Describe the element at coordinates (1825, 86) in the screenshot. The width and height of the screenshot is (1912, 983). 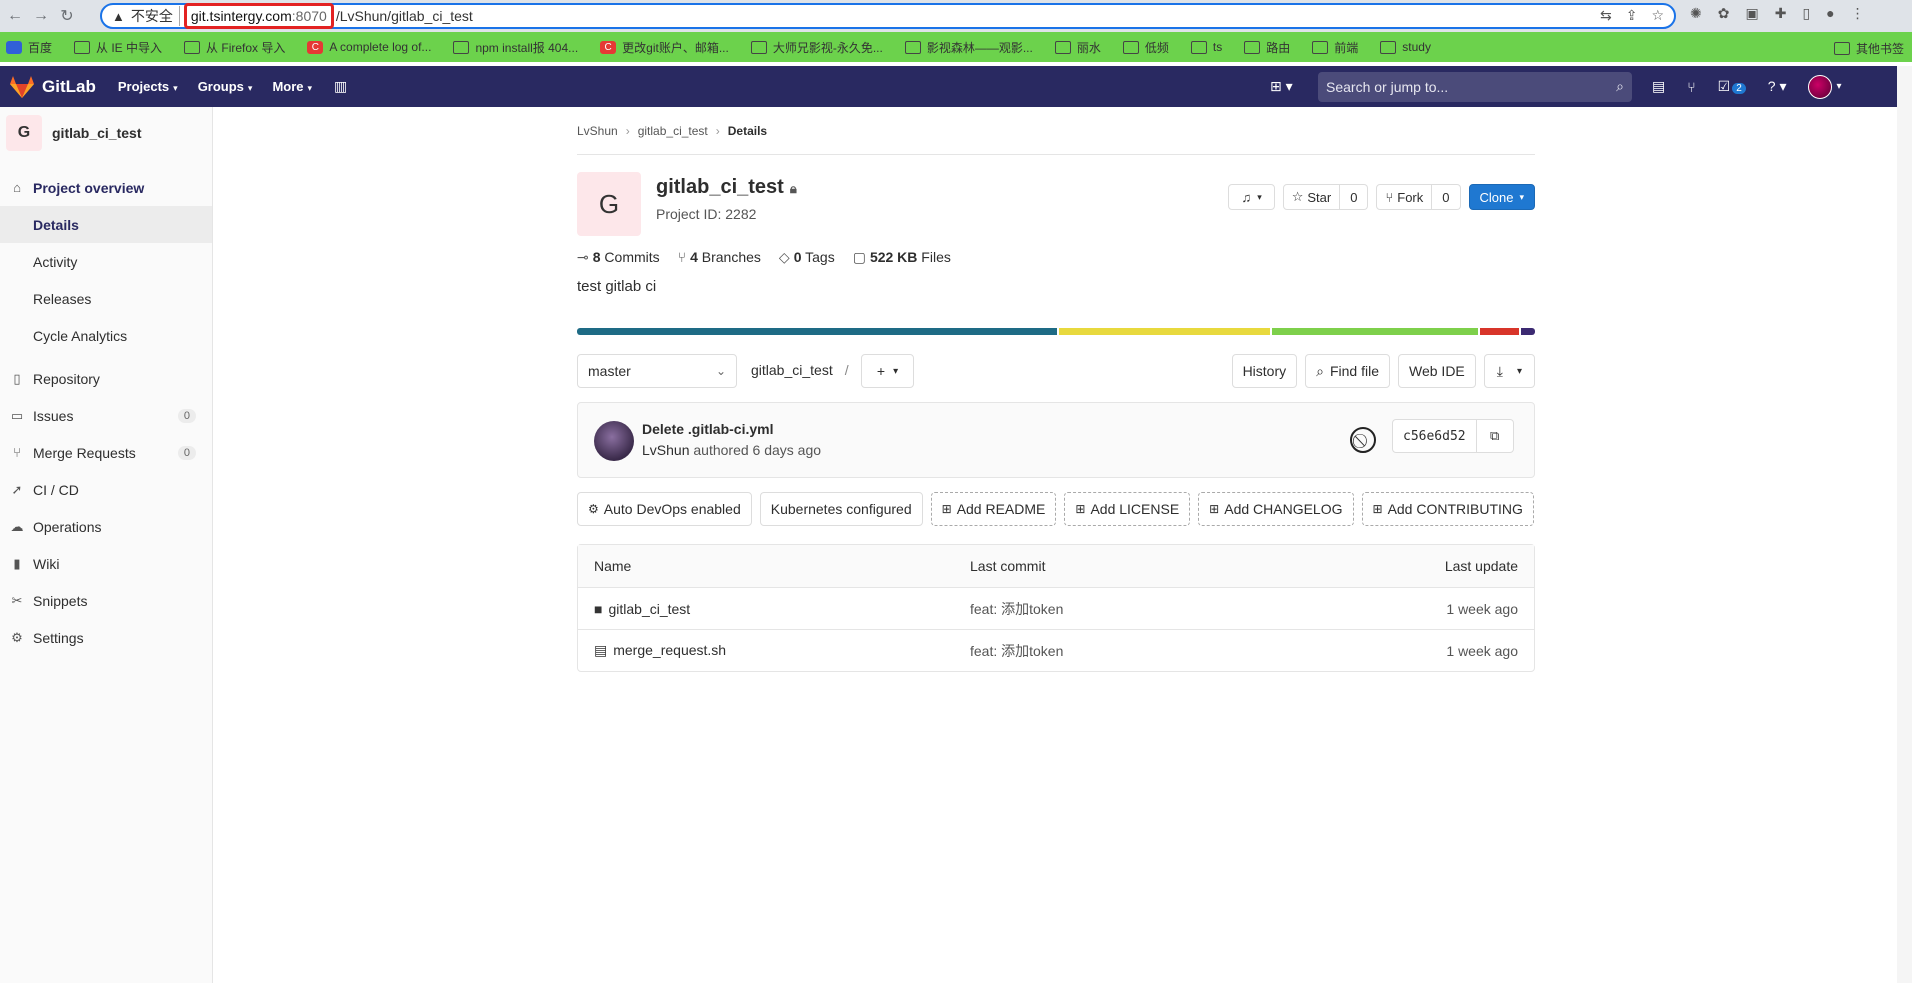
I see `user-menu: ▾` at that location.